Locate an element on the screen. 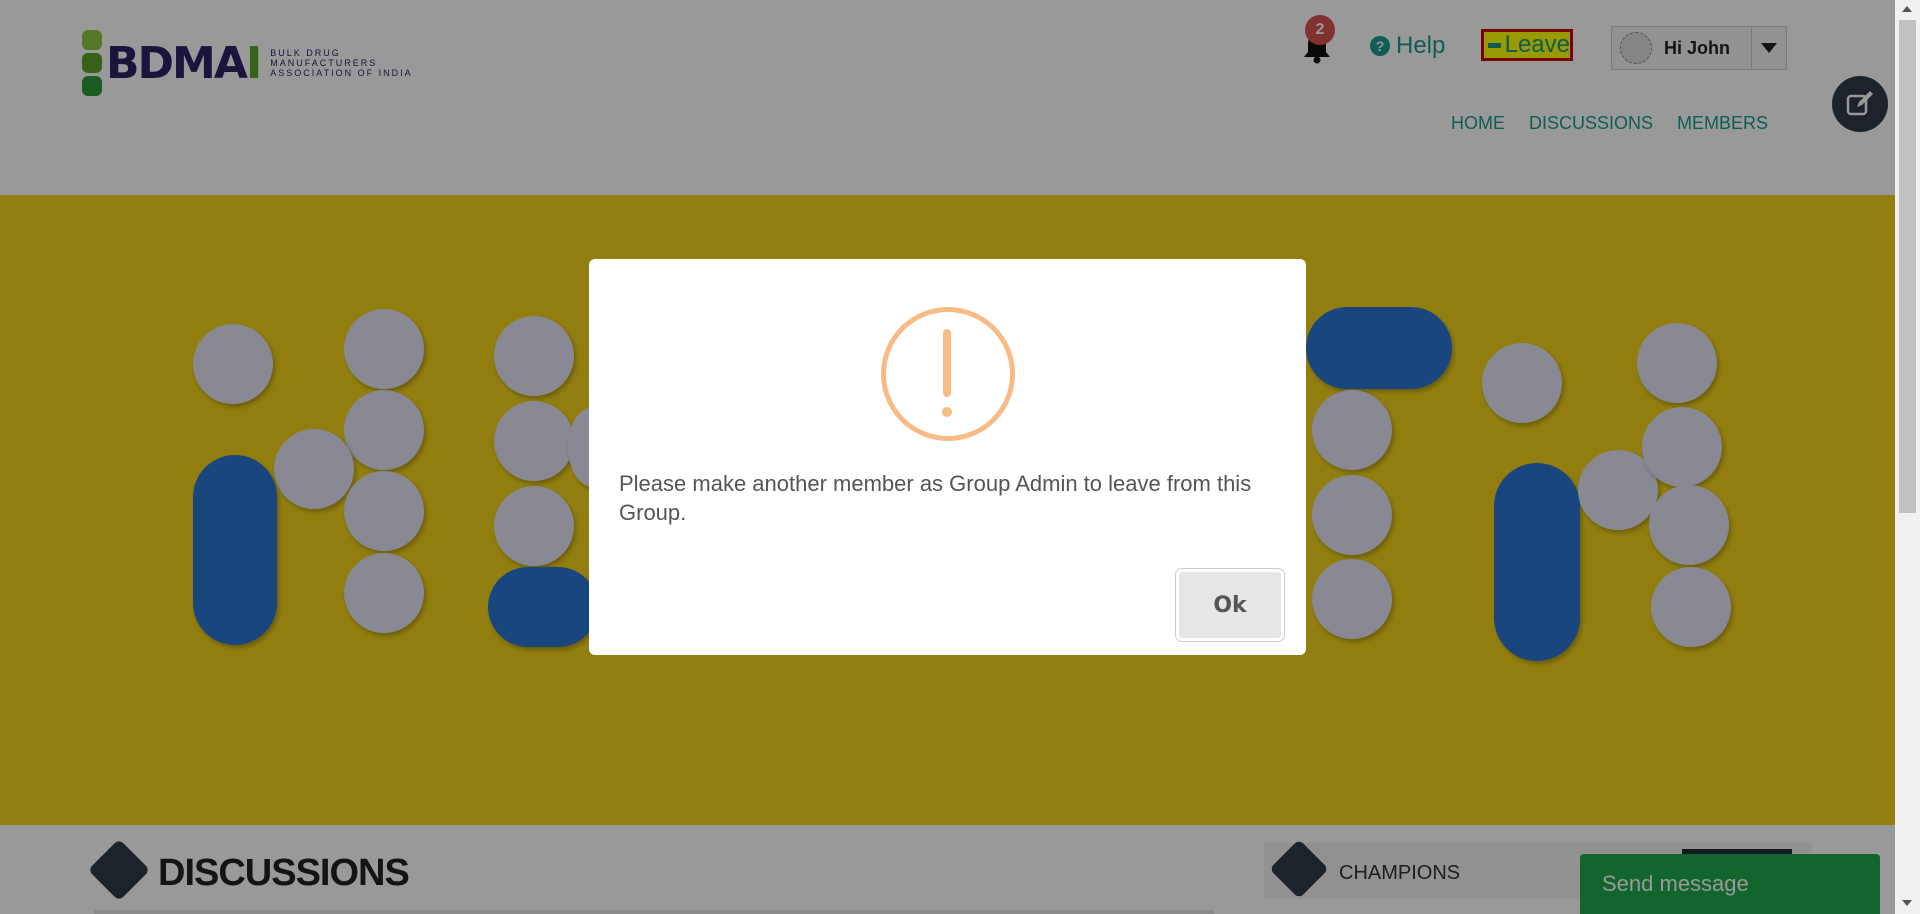  scroll-up-arrow-icon is located at coordinates (1907, 9).